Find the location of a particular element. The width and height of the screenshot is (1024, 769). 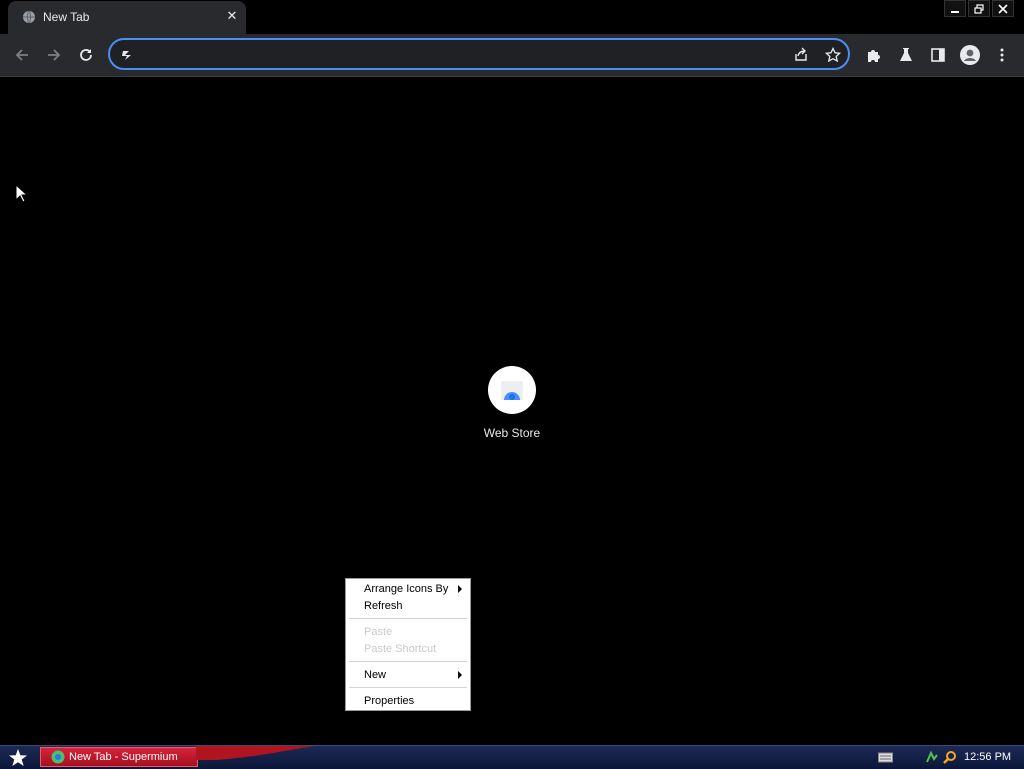

close-window-button is located at coordinates (1003, 8).